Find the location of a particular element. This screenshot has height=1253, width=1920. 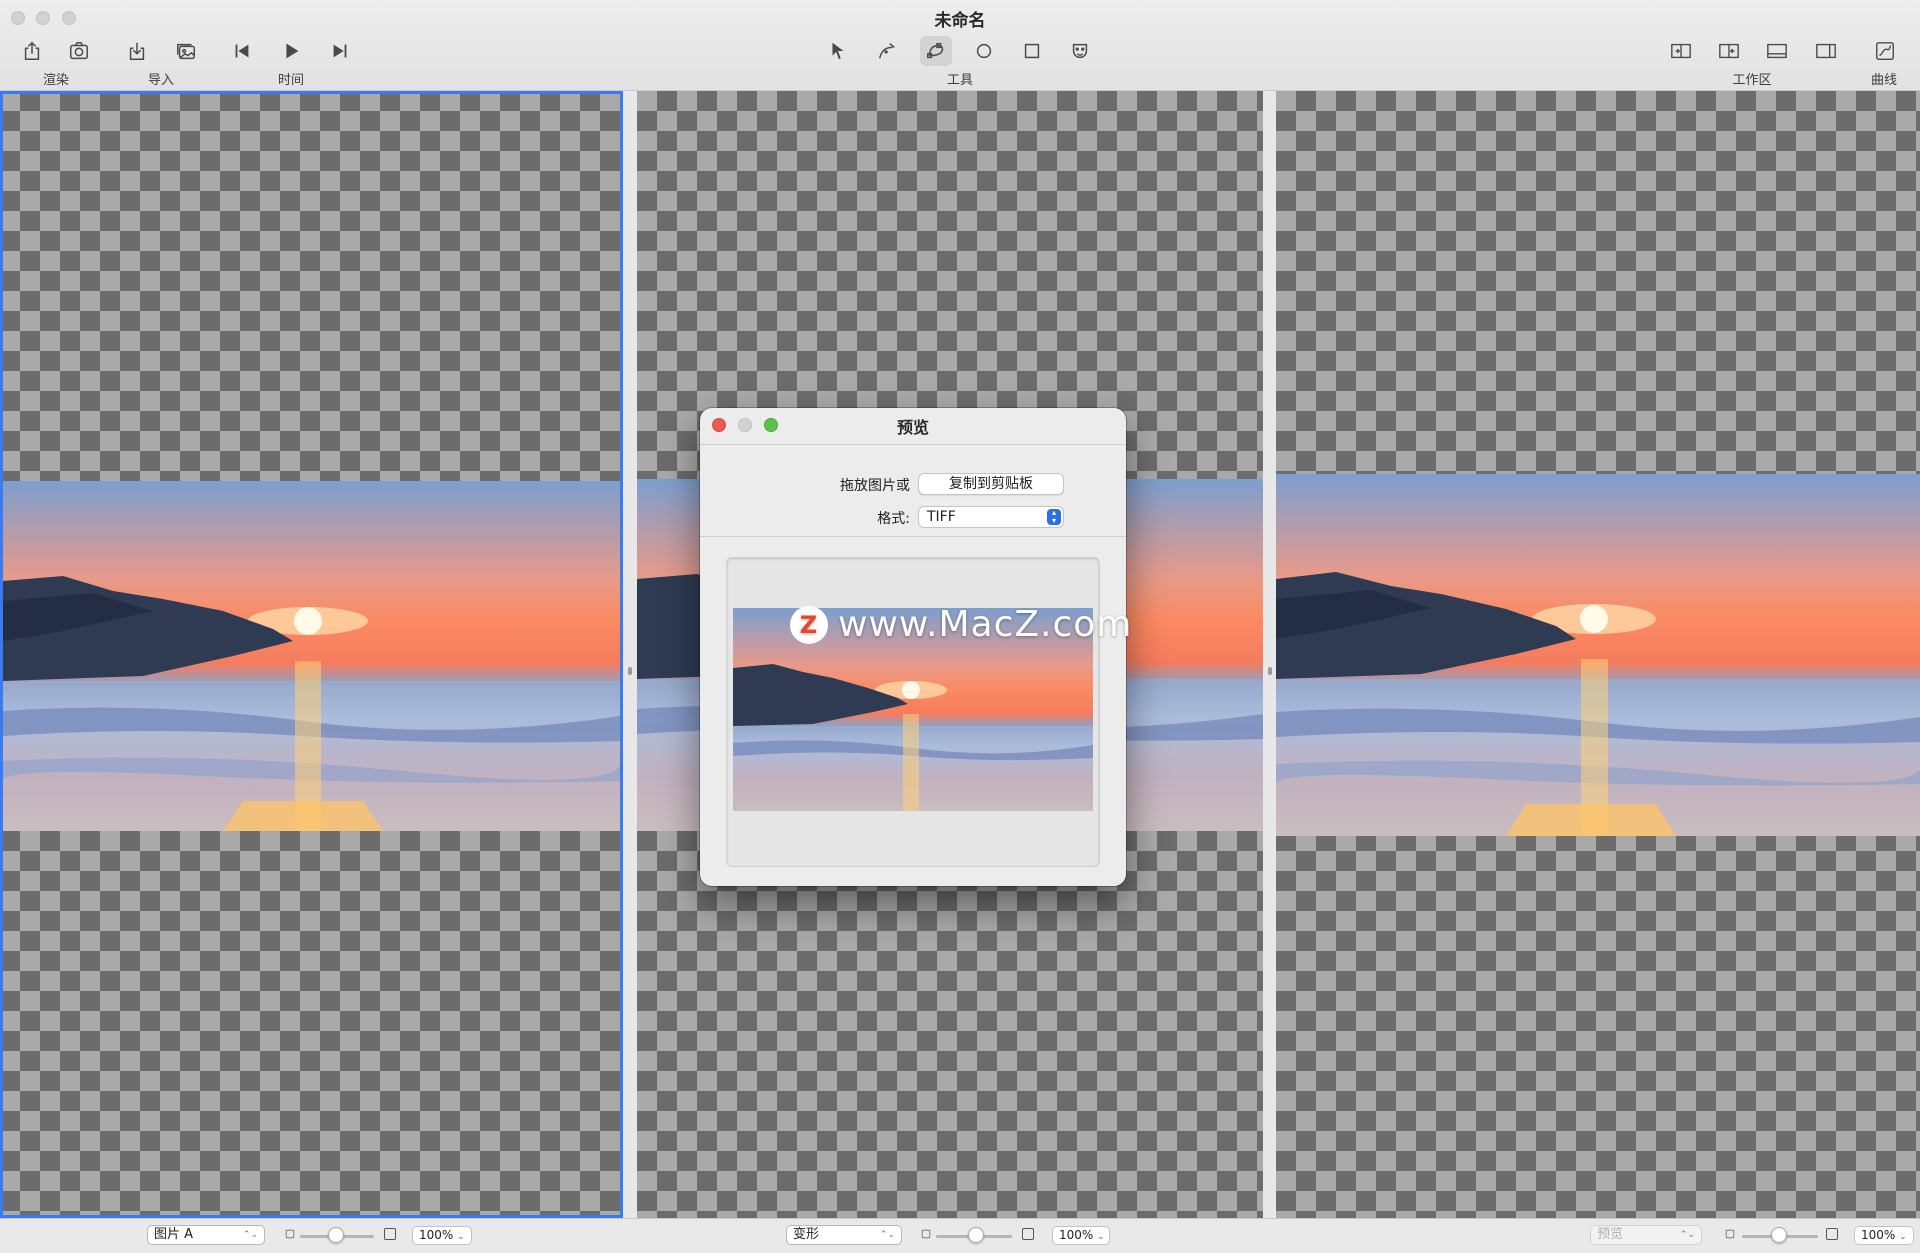

photo-icon is located at coordinates (186, 51).